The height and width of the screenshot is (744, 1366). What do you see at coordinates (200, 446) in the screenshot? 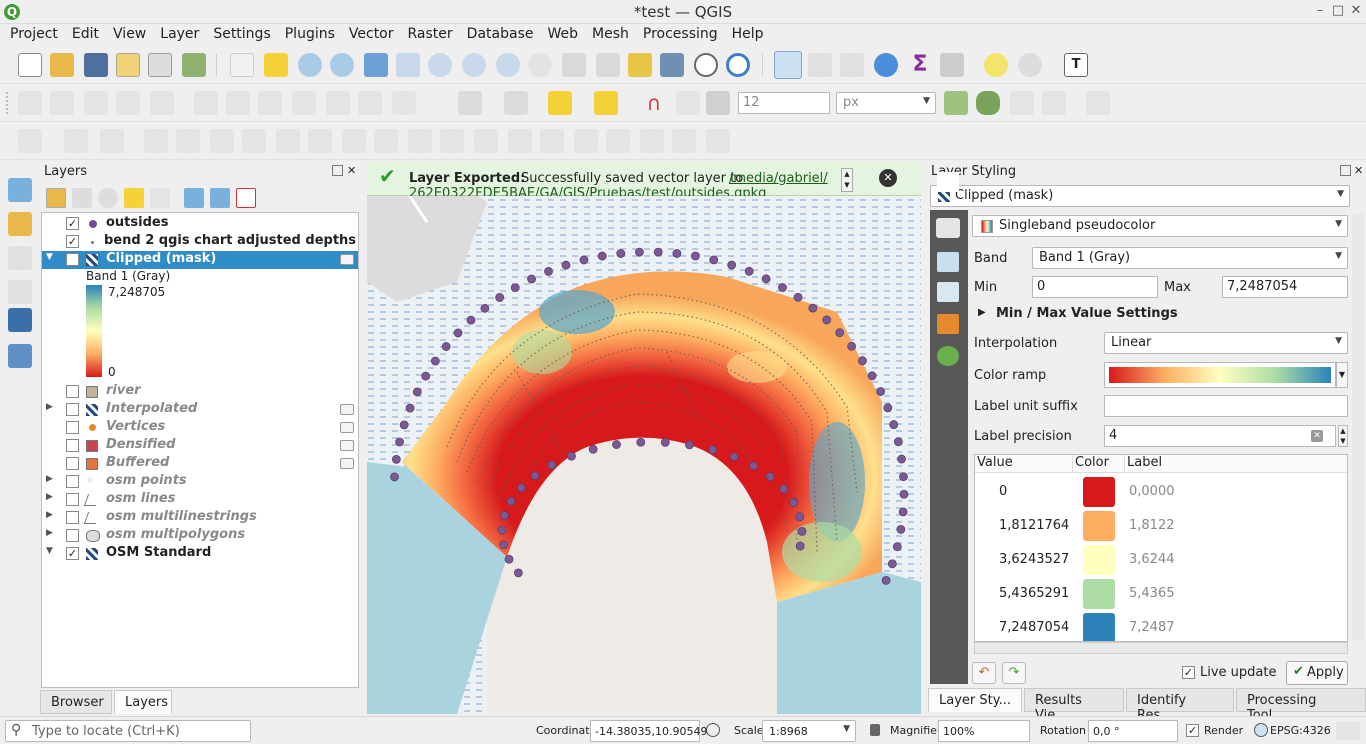
I see `layer-row-densified: Densified` at bounding box center [200, 446].